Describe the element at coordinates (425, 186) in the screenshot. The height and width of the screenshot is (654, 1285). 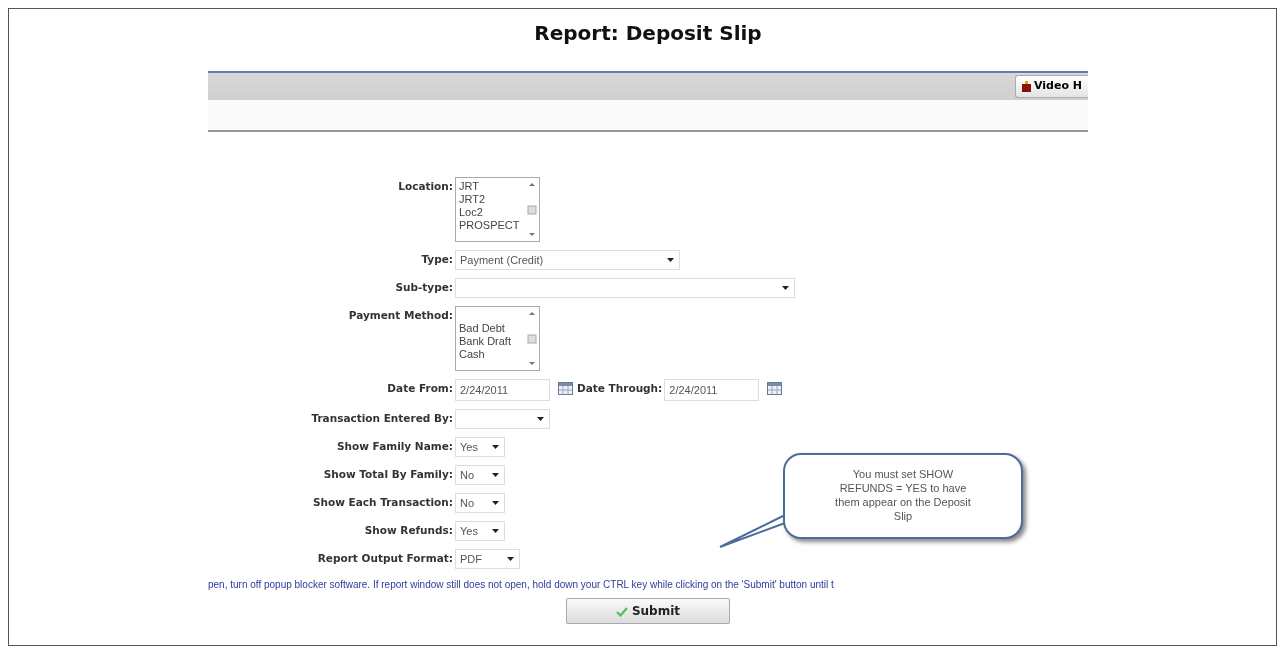
I see `field-label: Location:` at that location.